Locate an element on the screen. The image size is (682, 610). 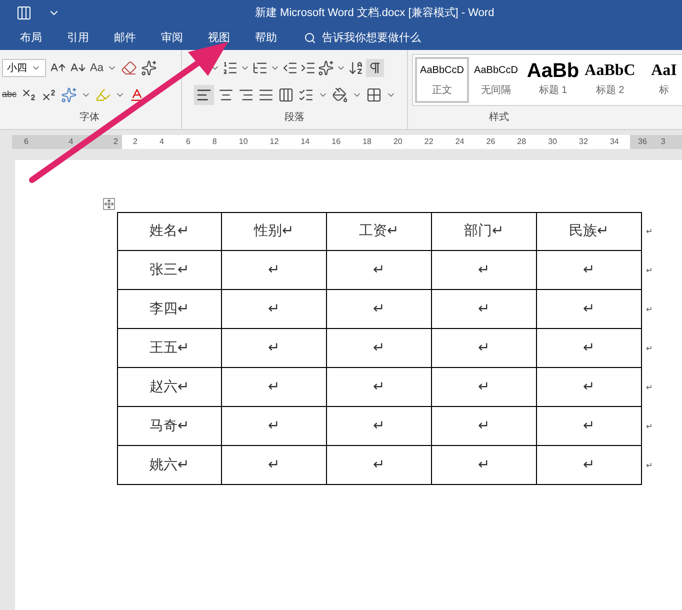
style-item: AaBb 标题 1 is located at coordinates (553, 80).